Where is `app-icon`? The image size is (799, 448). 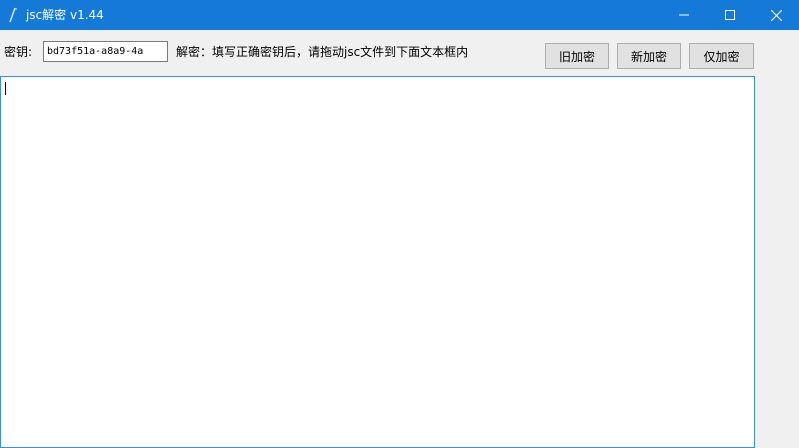
app-icon is located at coordinates (13, 15).